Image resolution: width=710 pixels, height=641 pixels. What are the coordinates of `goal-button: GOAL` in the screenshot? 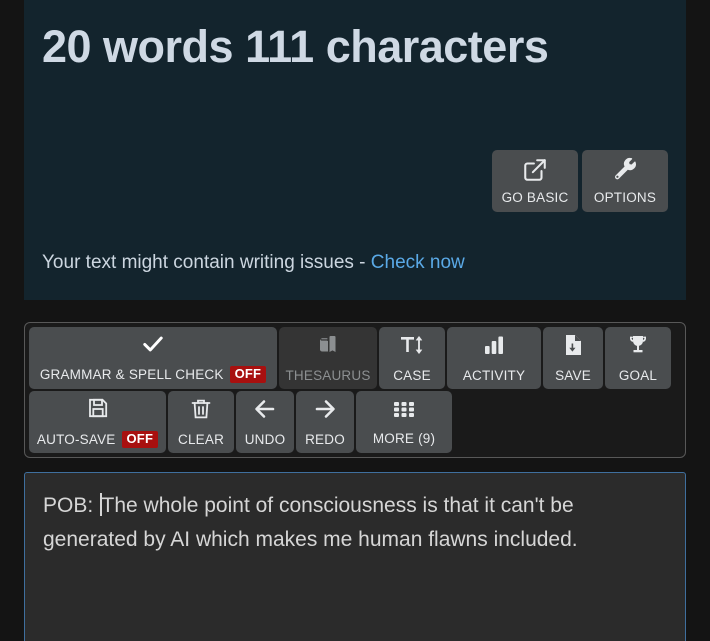 It's located at (638, 358).